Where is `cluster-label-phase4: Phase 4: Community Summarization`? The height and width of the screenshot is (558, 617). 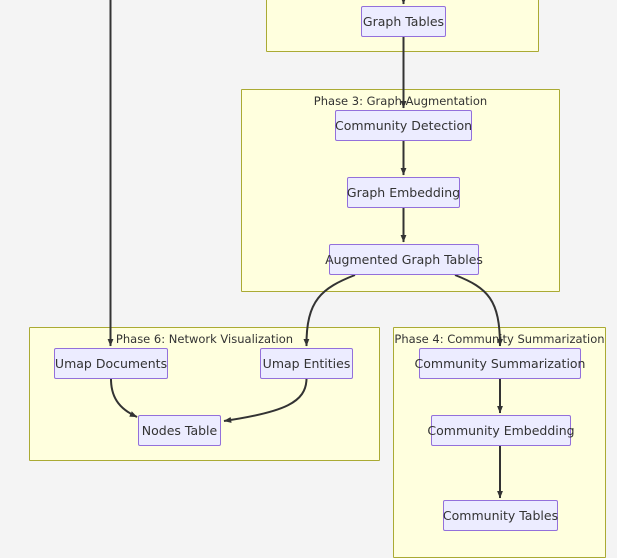
cluster-label-phase4: Phase 4: Community Summarization is located at coordinates (499, 339).